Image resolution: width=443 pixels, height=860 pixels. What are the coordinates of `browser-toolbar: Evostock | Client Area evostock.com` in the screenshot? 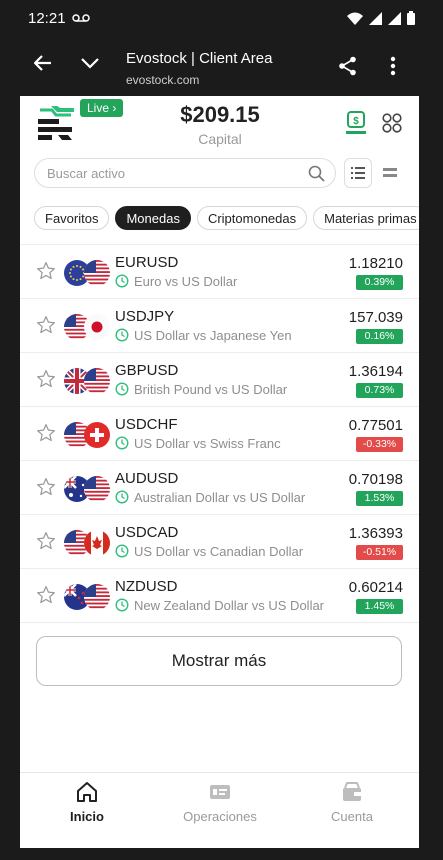 It's located at (219, 66).